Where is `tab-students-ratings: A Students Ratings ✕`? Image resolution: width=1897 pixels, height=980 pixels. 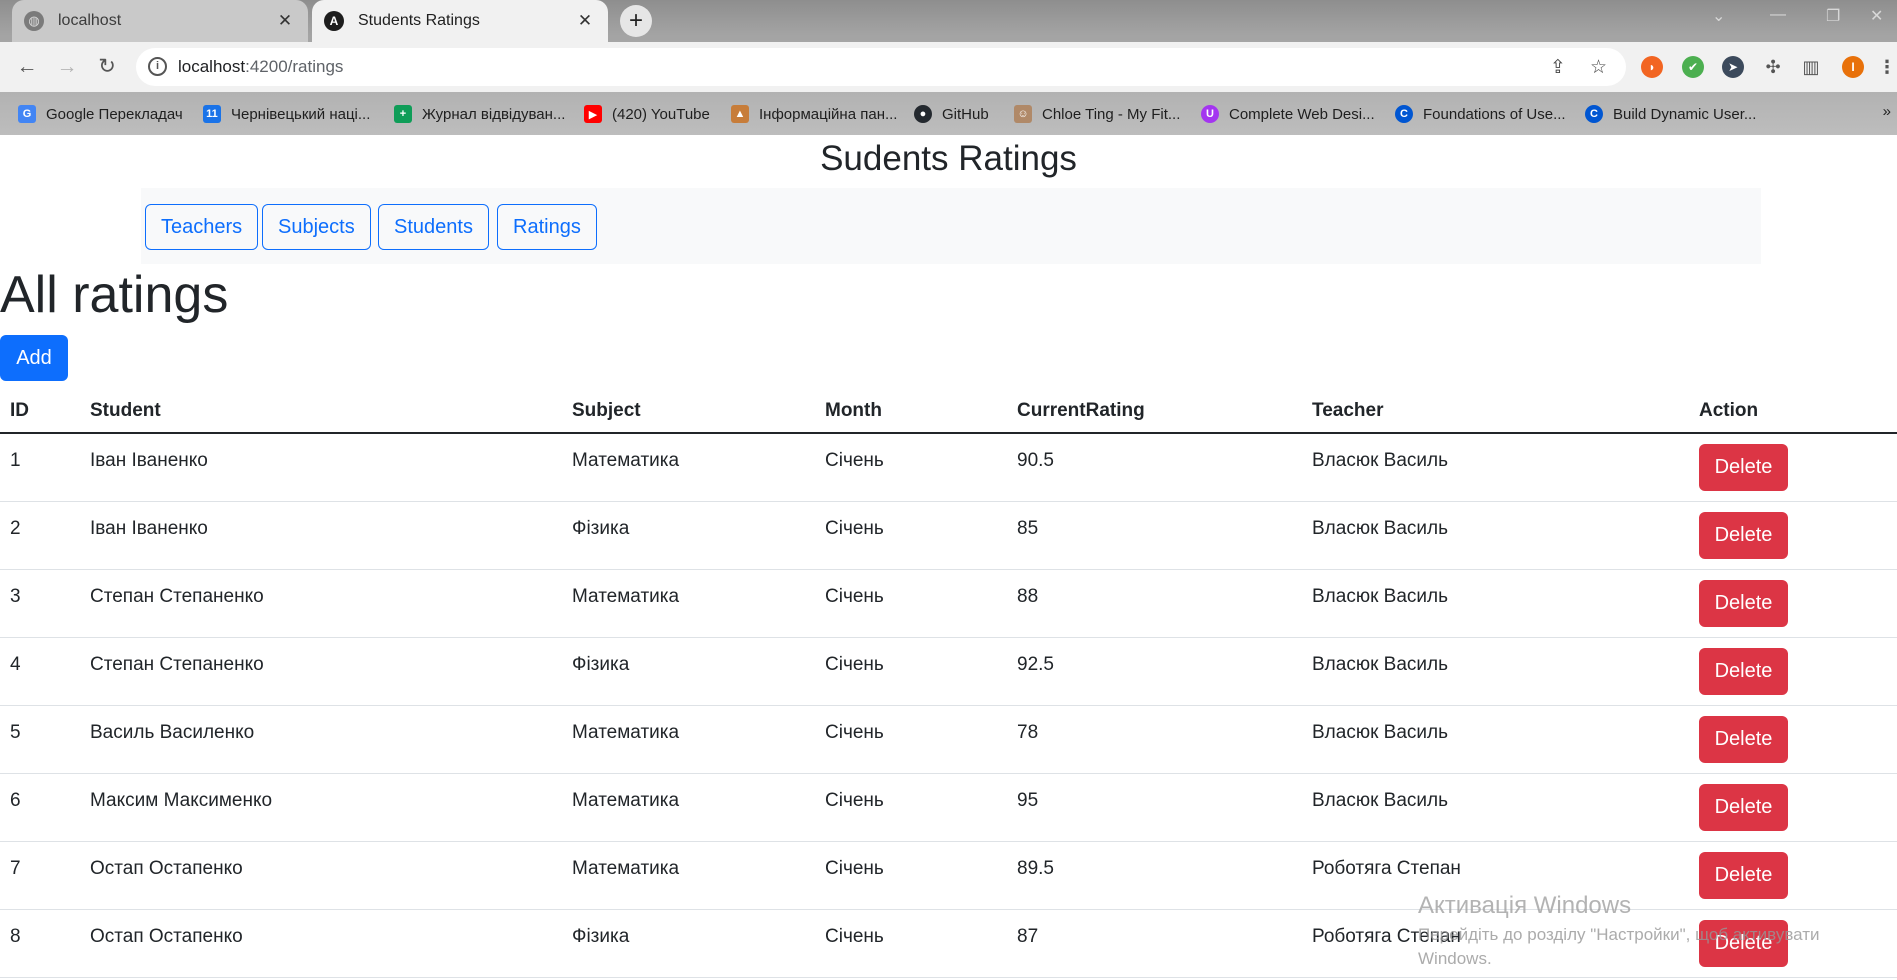
tab-students-ratings: A Students Ratings ✕ is located at coordinates (460, 21).